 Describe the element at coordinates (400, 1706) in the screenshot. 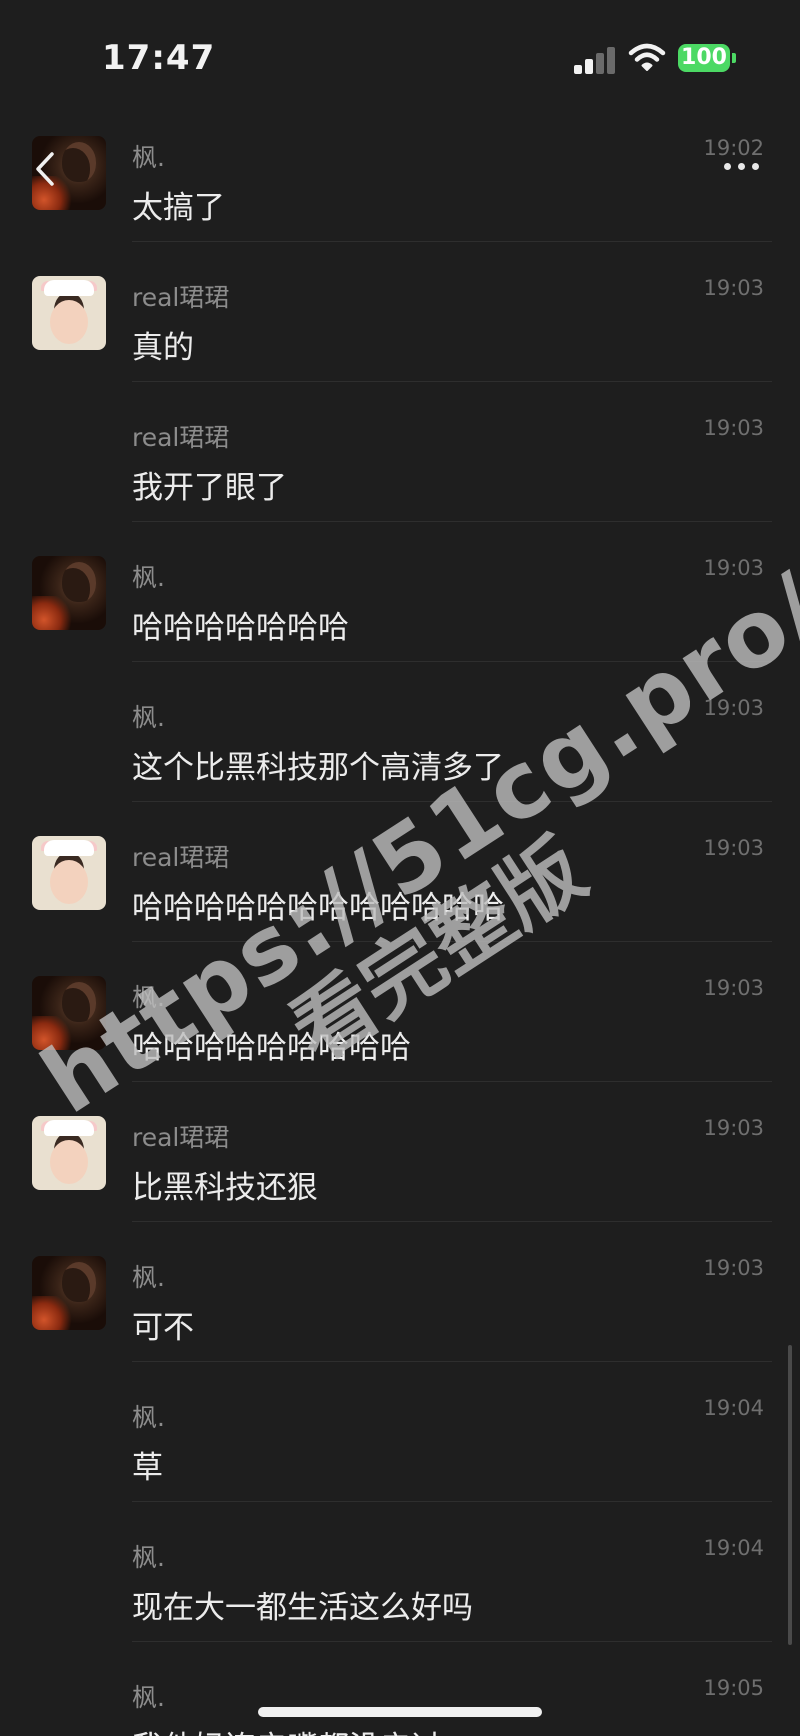

I see `message-item: 枫. 19:05 我他妈连亲嘴都没亲过` at that location.